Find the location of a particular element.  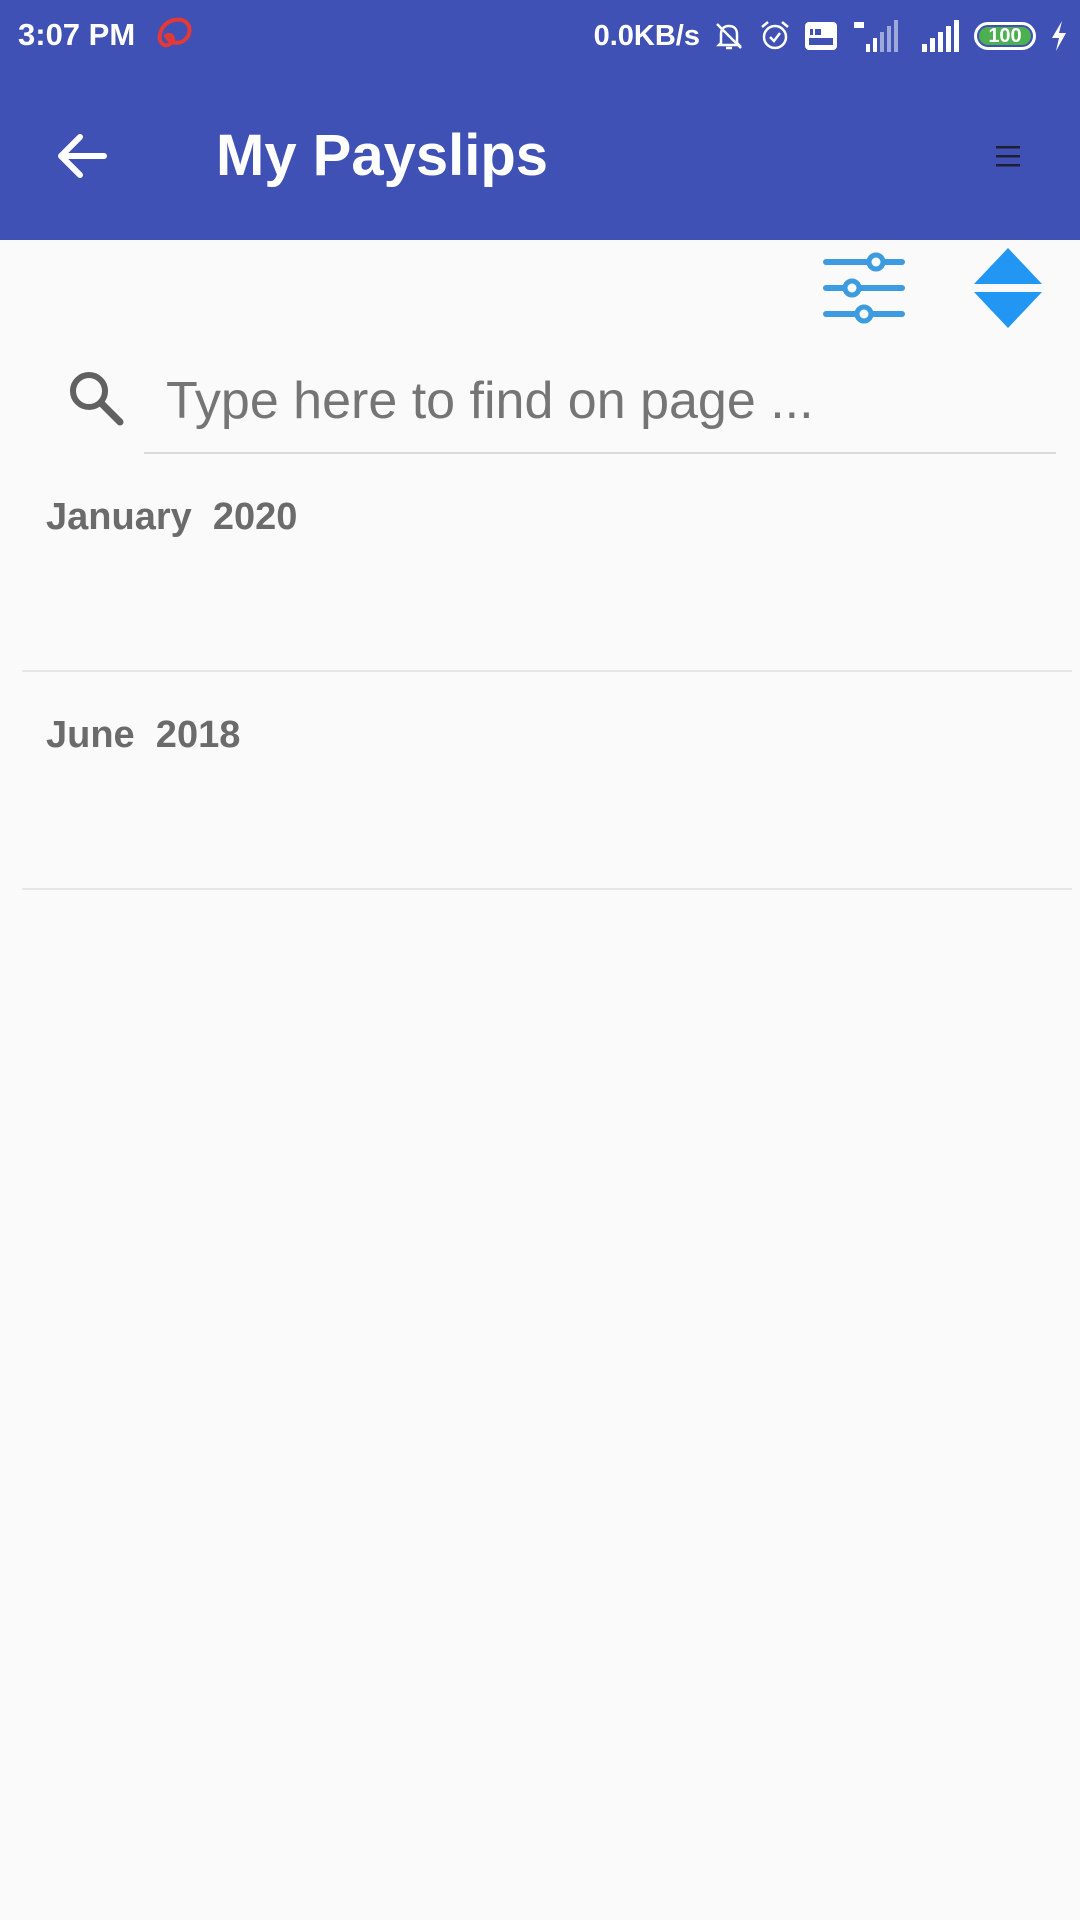

list-item: June 2018 is located at coordinates (547, 781).